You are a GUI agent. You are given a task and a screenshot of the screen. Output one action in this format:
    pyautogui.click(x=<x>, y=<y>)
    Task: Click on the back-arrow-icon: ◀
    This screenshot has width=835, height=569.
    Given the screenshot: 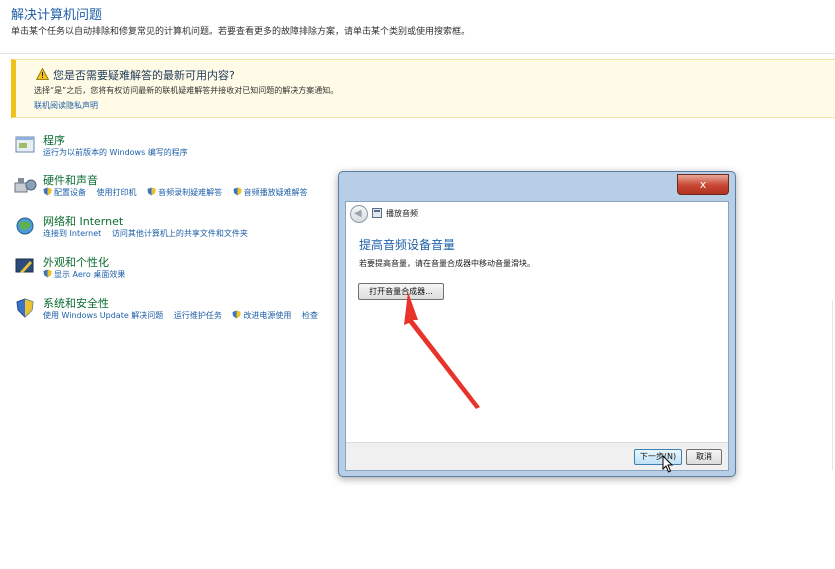 What is the action you would take?
    pyautogui.click(x=358, y=213)
    